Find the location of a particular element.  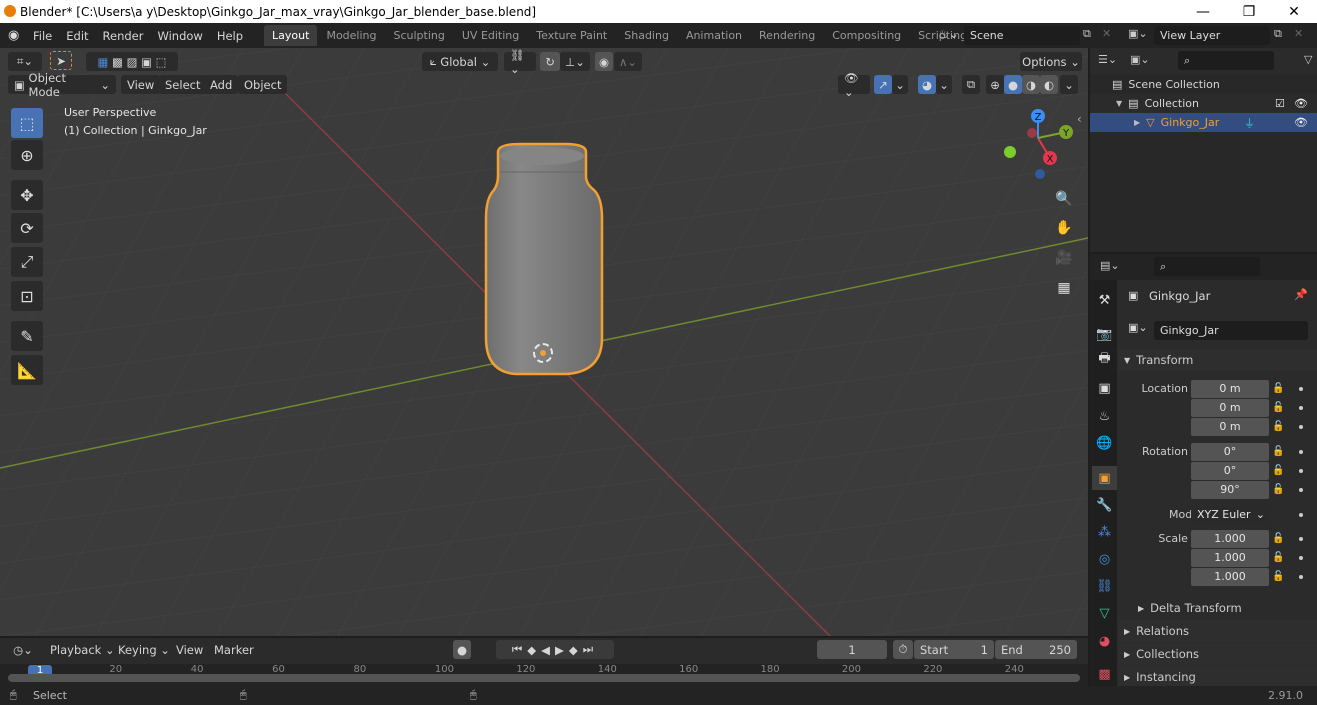

relations-header: ▶ Relations is located at coordinates (1217, 631).